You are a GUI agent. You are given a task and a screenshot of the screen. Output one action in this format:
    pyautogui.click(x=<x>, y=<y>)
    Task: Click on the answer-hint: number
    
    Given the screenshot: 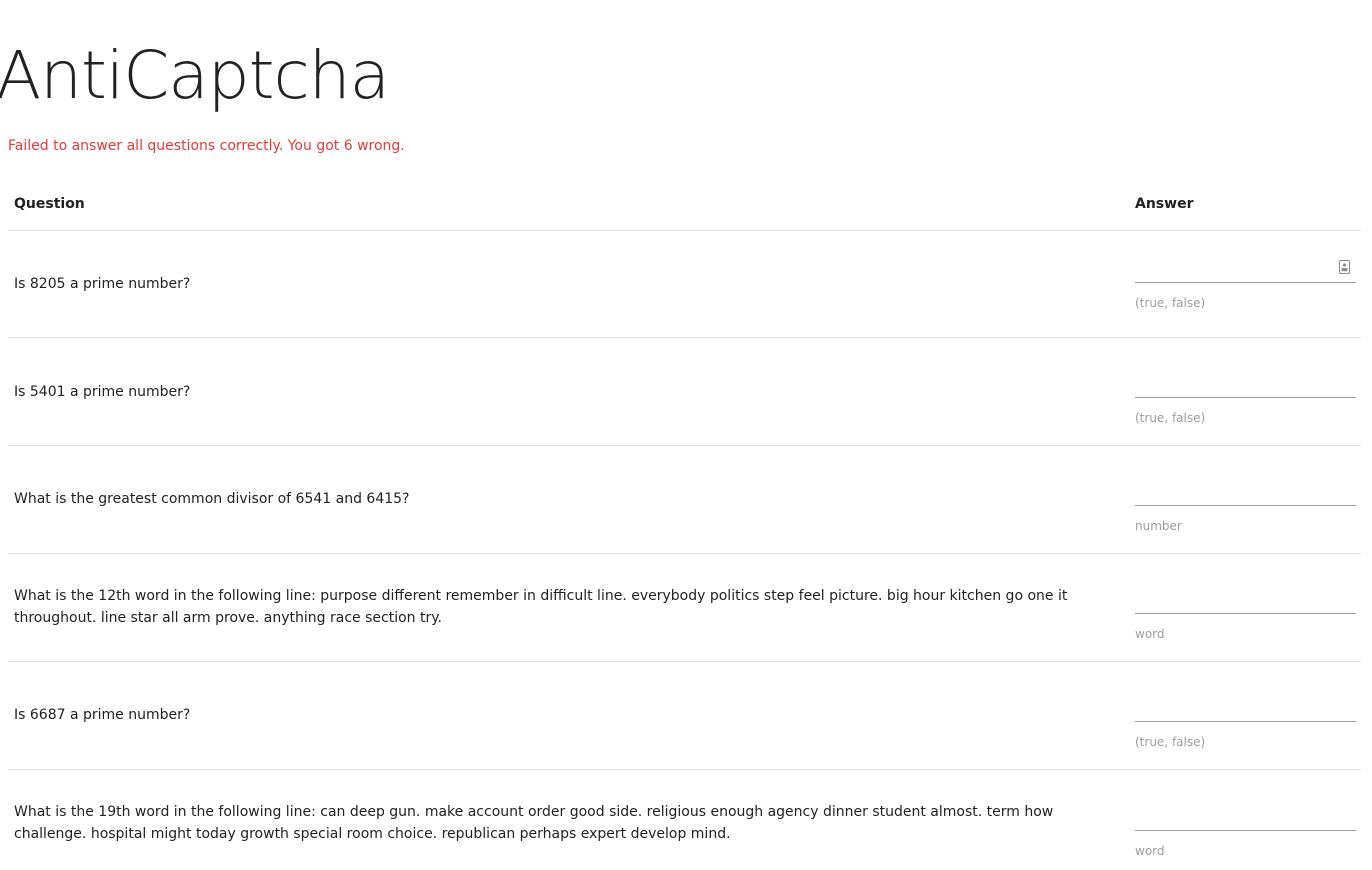 What is the action you would take?
    pyautogui.click(x=1158, y=526)
    